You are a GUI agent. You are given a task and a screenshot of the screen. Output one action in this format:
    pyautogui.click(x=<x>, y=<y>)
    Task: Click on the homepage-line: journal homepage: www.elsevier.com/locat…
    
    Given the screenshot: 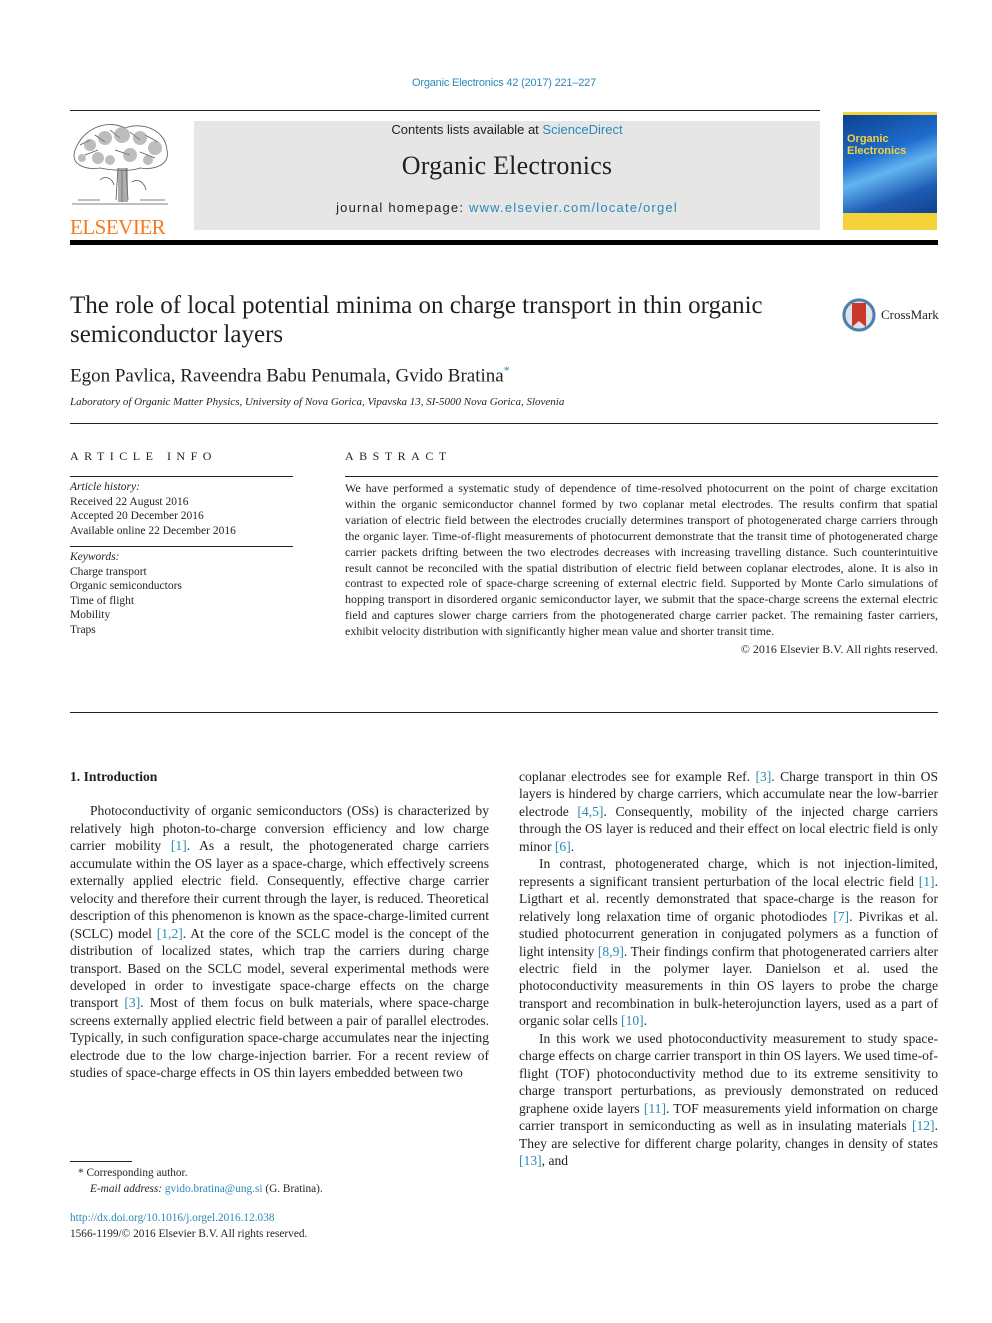 What is the action you would take?
    pyautogui.click(x=507, y=207)
    